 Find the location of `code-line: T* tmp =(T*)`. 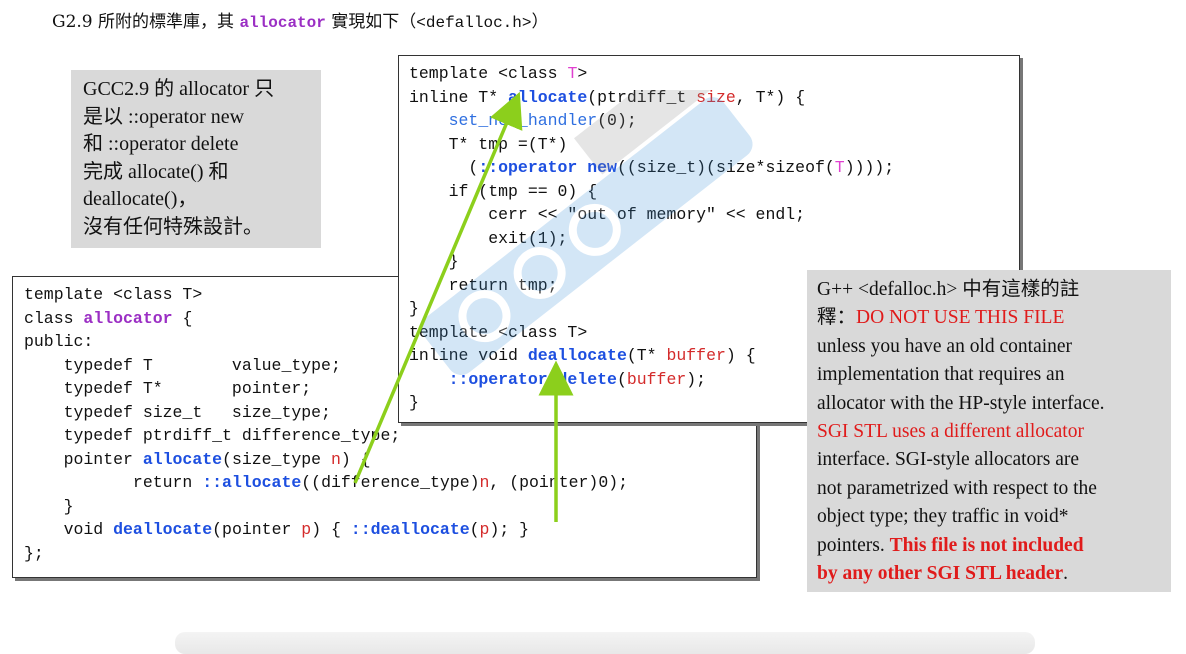

code-line: T* tmp =(T*) is located at coordinates (488, 144).